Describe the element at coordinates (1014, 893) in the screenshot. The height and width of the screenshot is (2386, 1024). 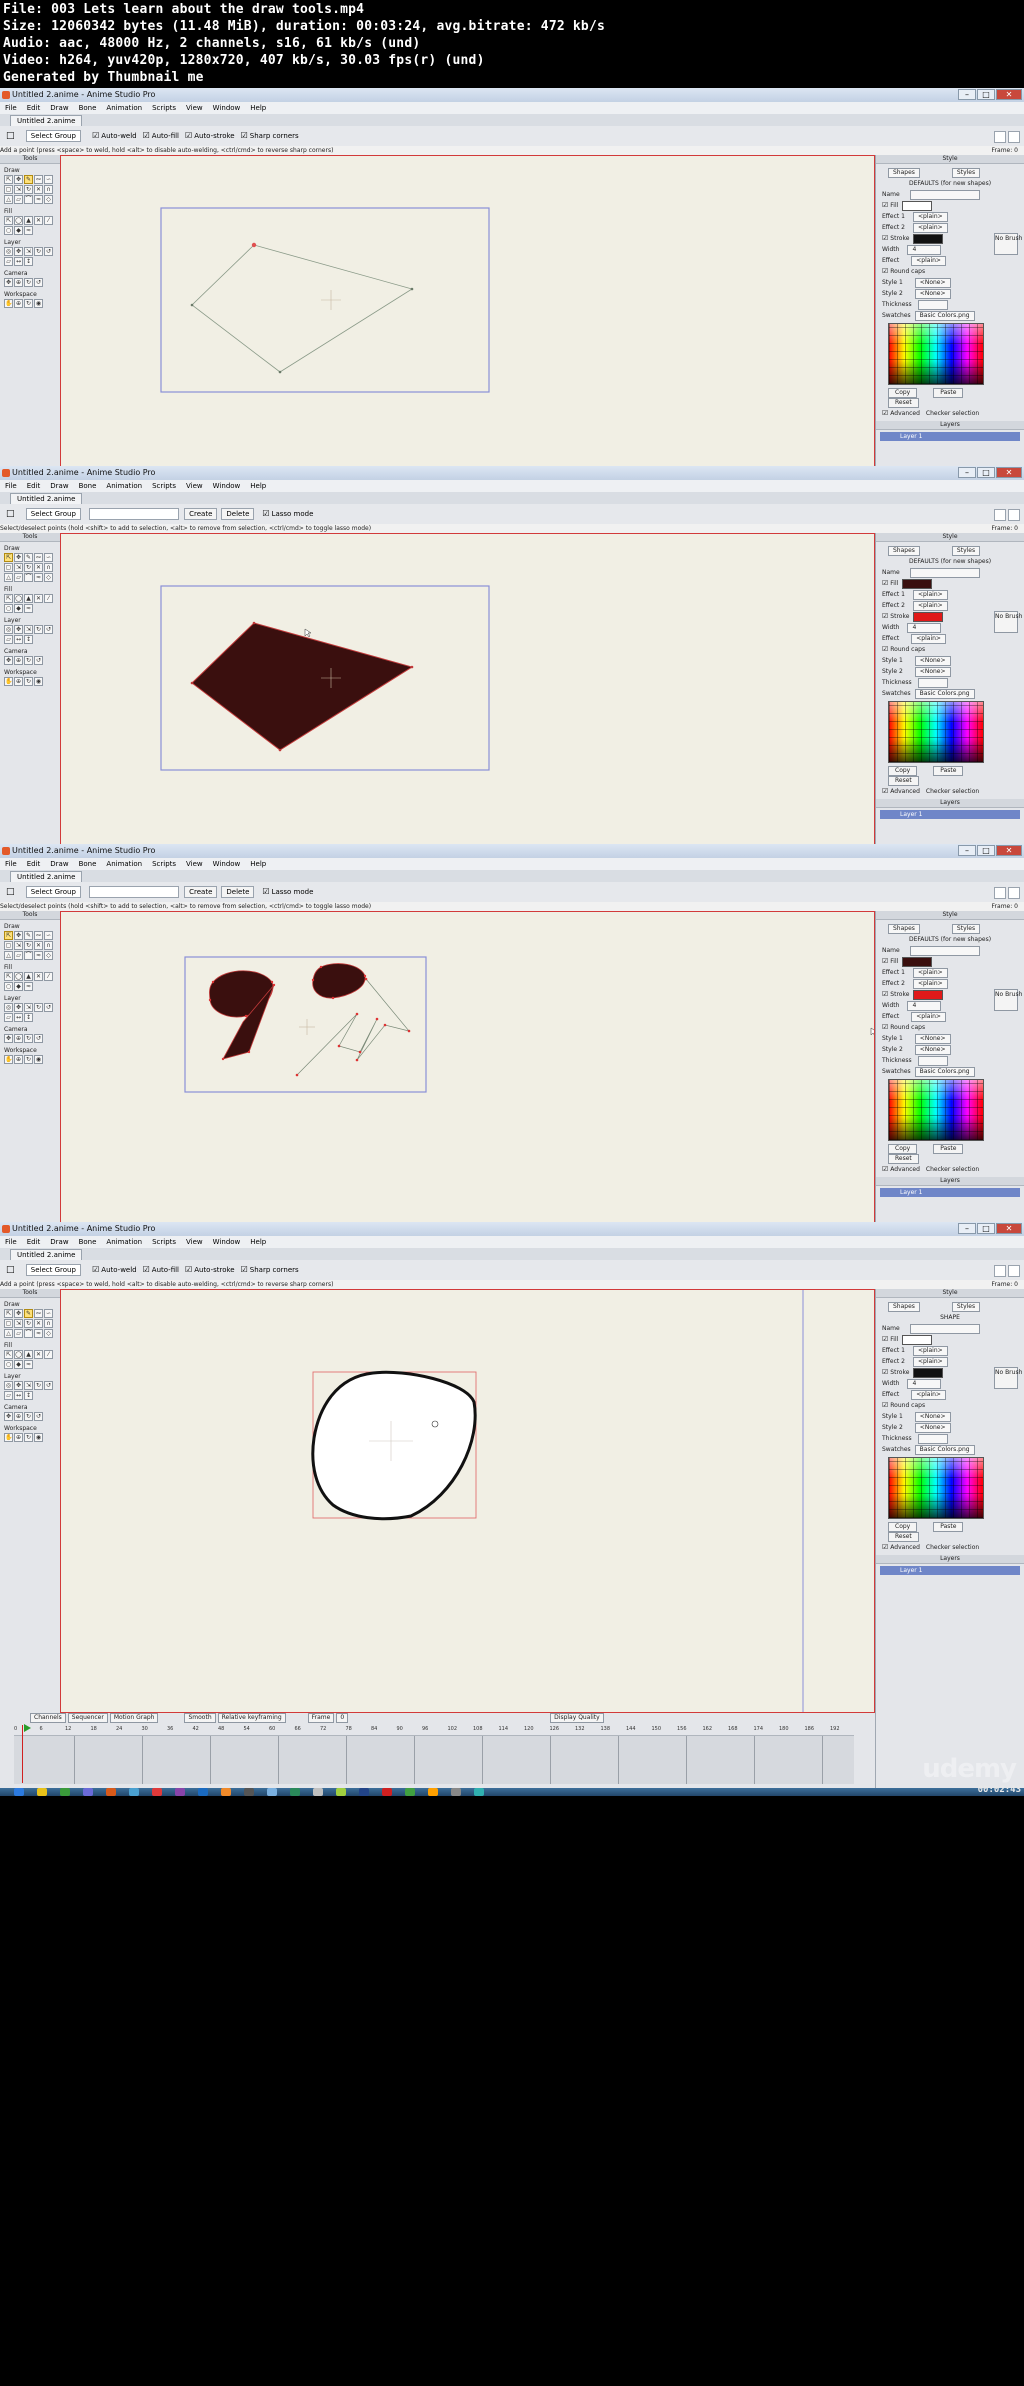
I see `view-icon` at that location.